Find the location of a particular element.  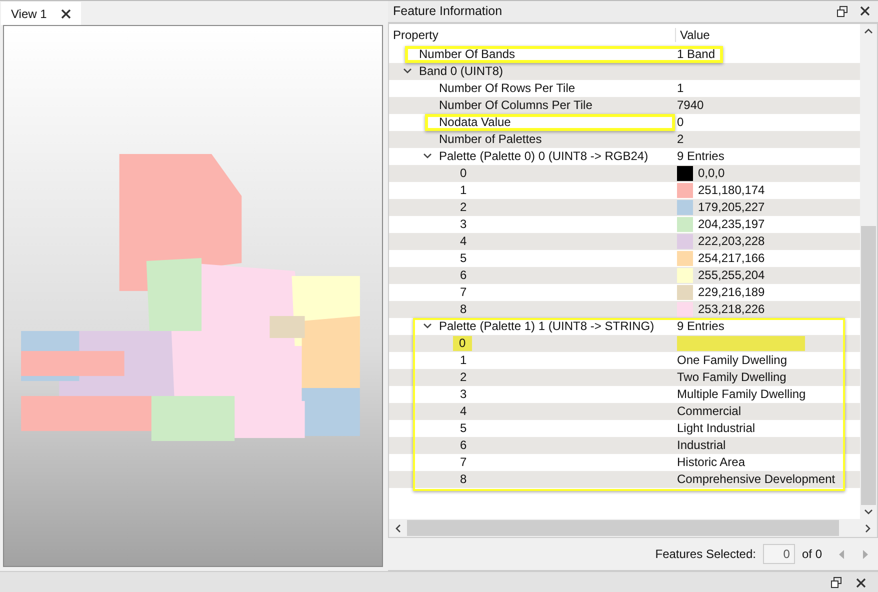

value-cell: 222,203,228 is located at coordinates (731, 241).